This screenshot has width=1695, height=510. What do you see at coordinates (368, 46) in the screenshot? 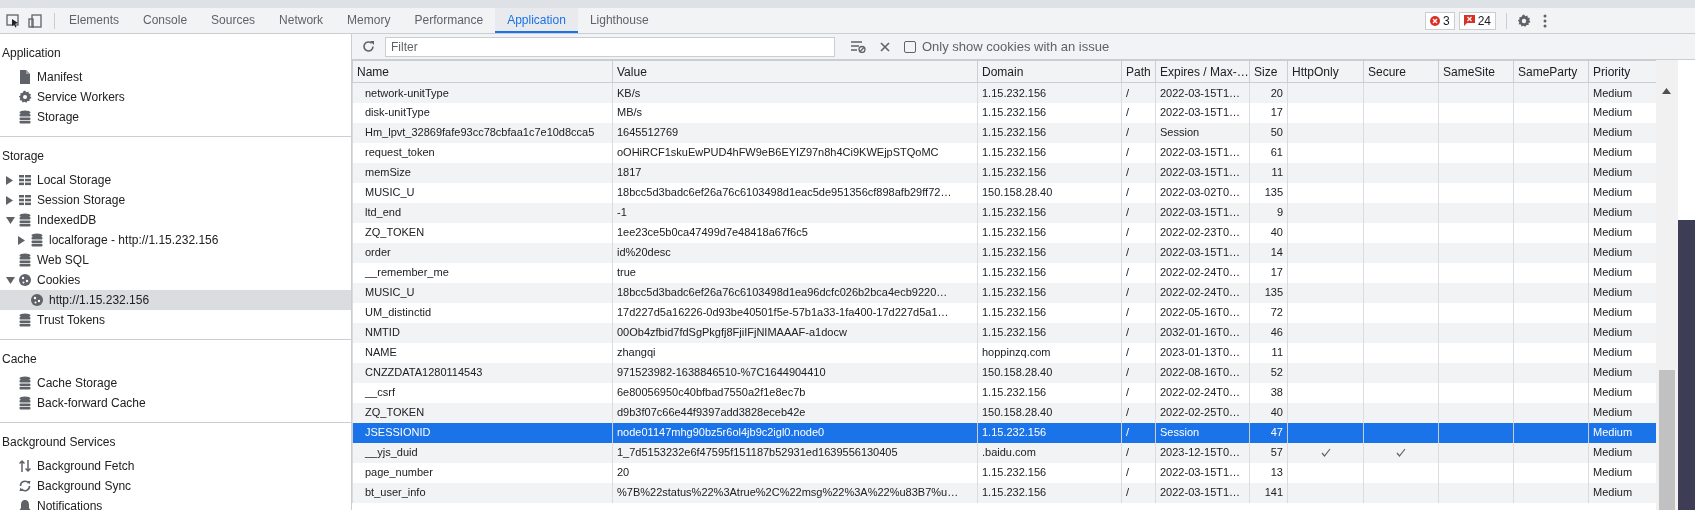
I see `refresh-icon` at bounding box center [368, 46].